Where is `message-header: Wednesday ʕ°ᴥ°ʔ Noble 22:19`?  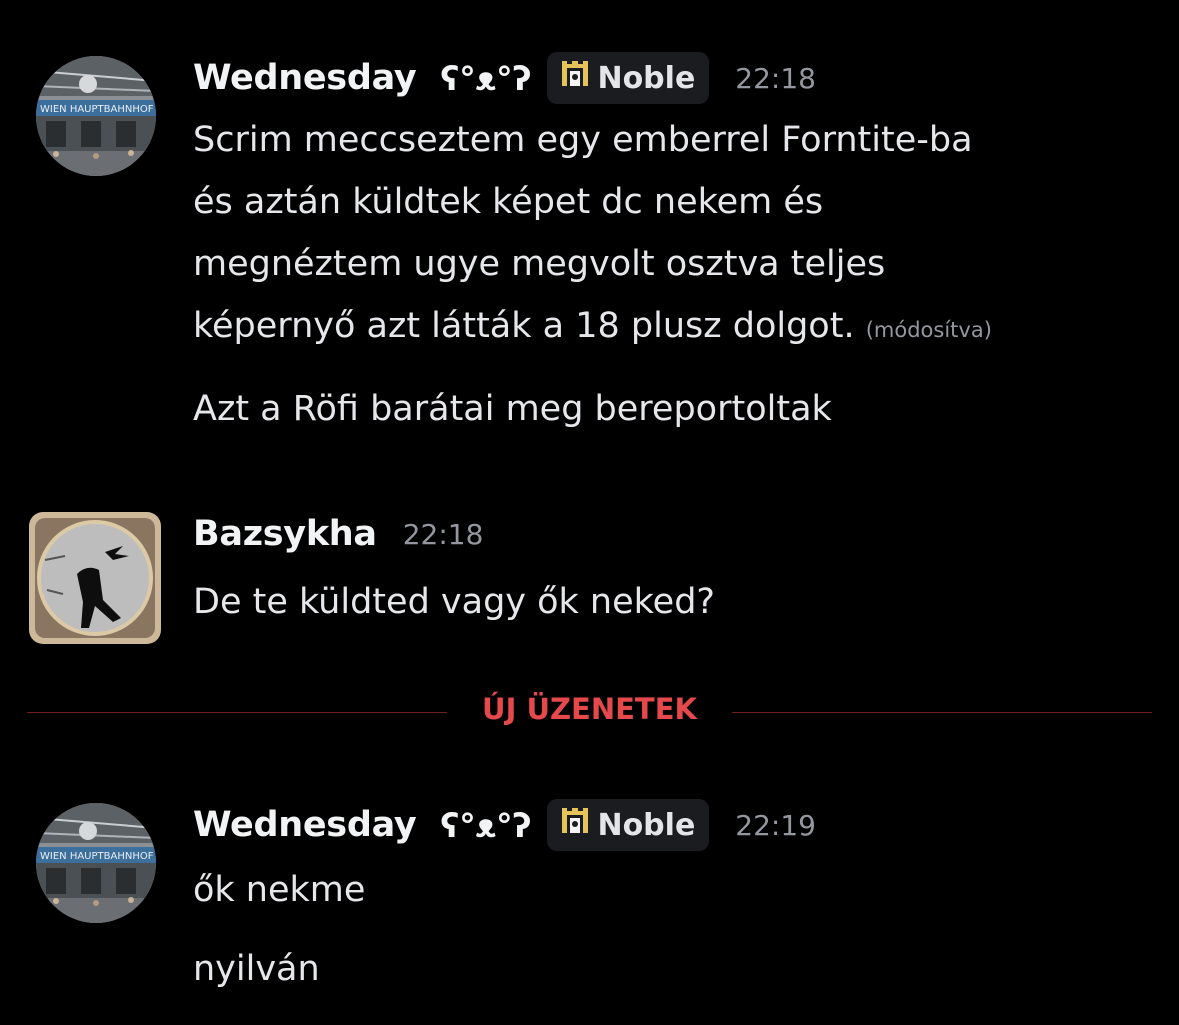
message-header: Wednesday ʕ°ᴥ°ʔ Noble 22:19 is located at coordinates (504, 825).